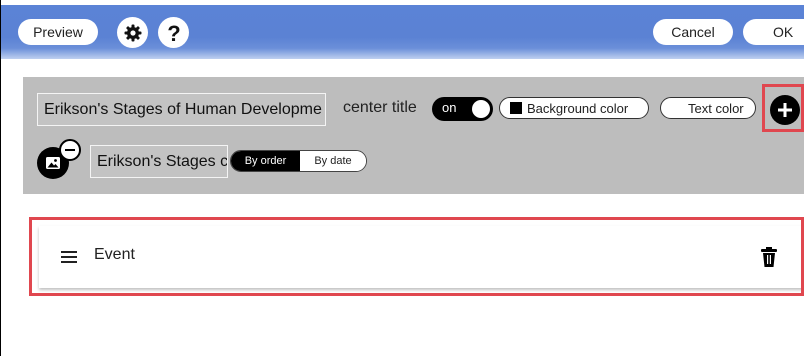 This screenshot has height=356, width=804. I want to click on gear-icon, so click(132, 32).